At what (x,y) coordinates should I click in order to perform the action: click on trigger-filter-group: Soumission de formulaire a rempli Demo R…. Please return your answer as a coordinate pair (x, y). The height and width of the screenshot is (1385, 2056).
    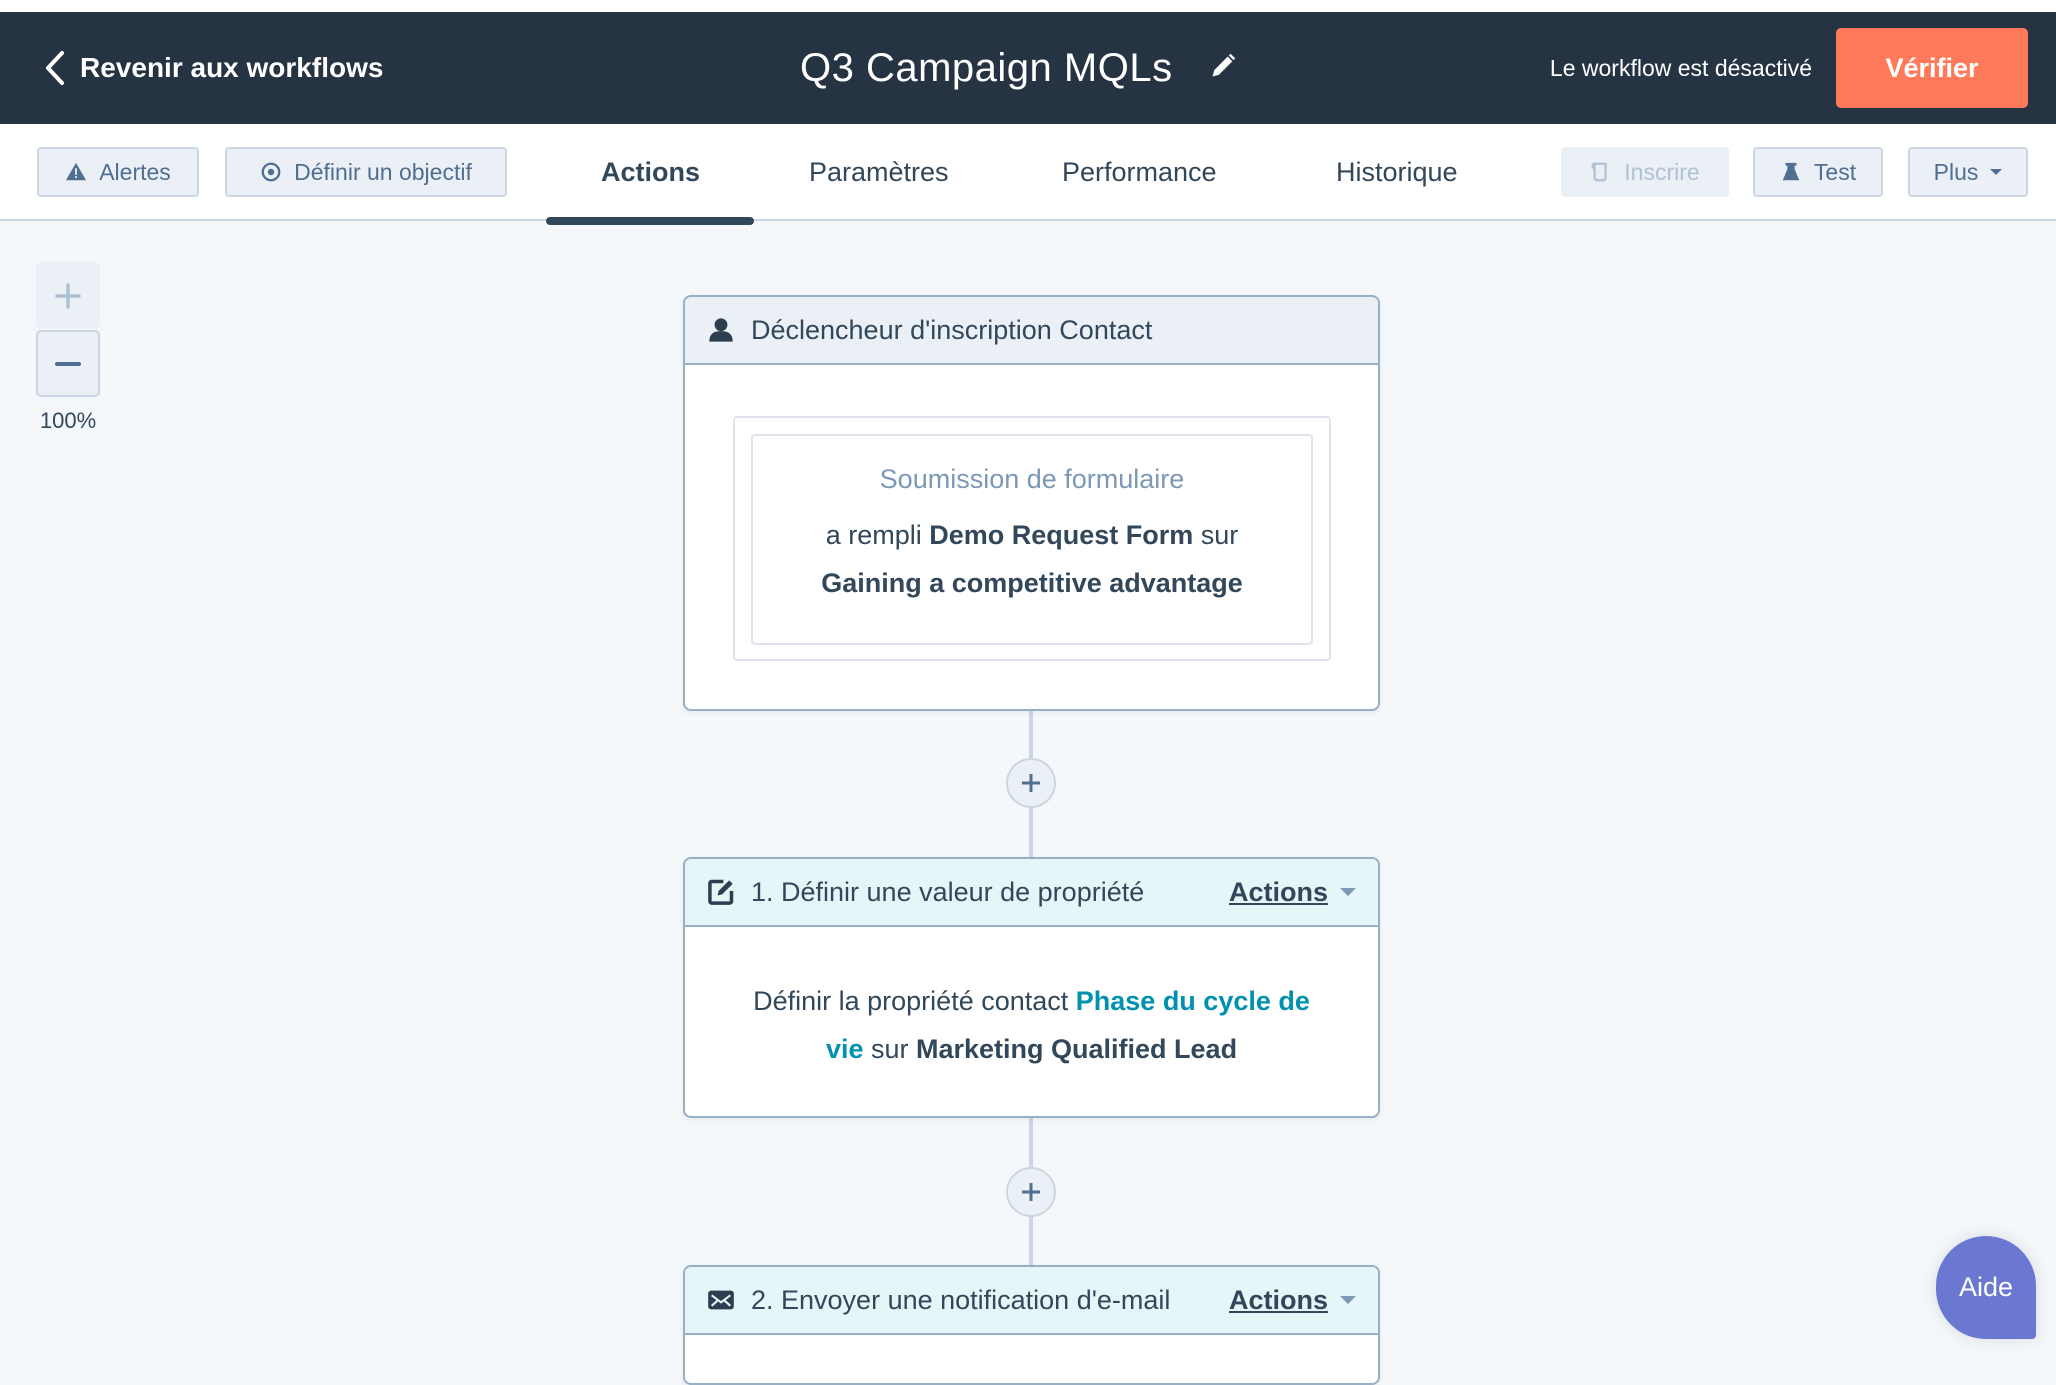
    Looking at the image, I should click on (1032, 538).